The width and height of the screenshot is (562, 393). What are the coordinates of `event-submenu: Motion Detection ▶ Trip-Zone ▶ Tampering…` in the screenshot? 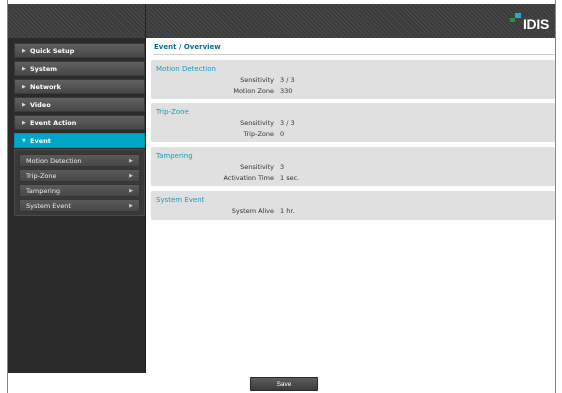 It's located at (79, 182).